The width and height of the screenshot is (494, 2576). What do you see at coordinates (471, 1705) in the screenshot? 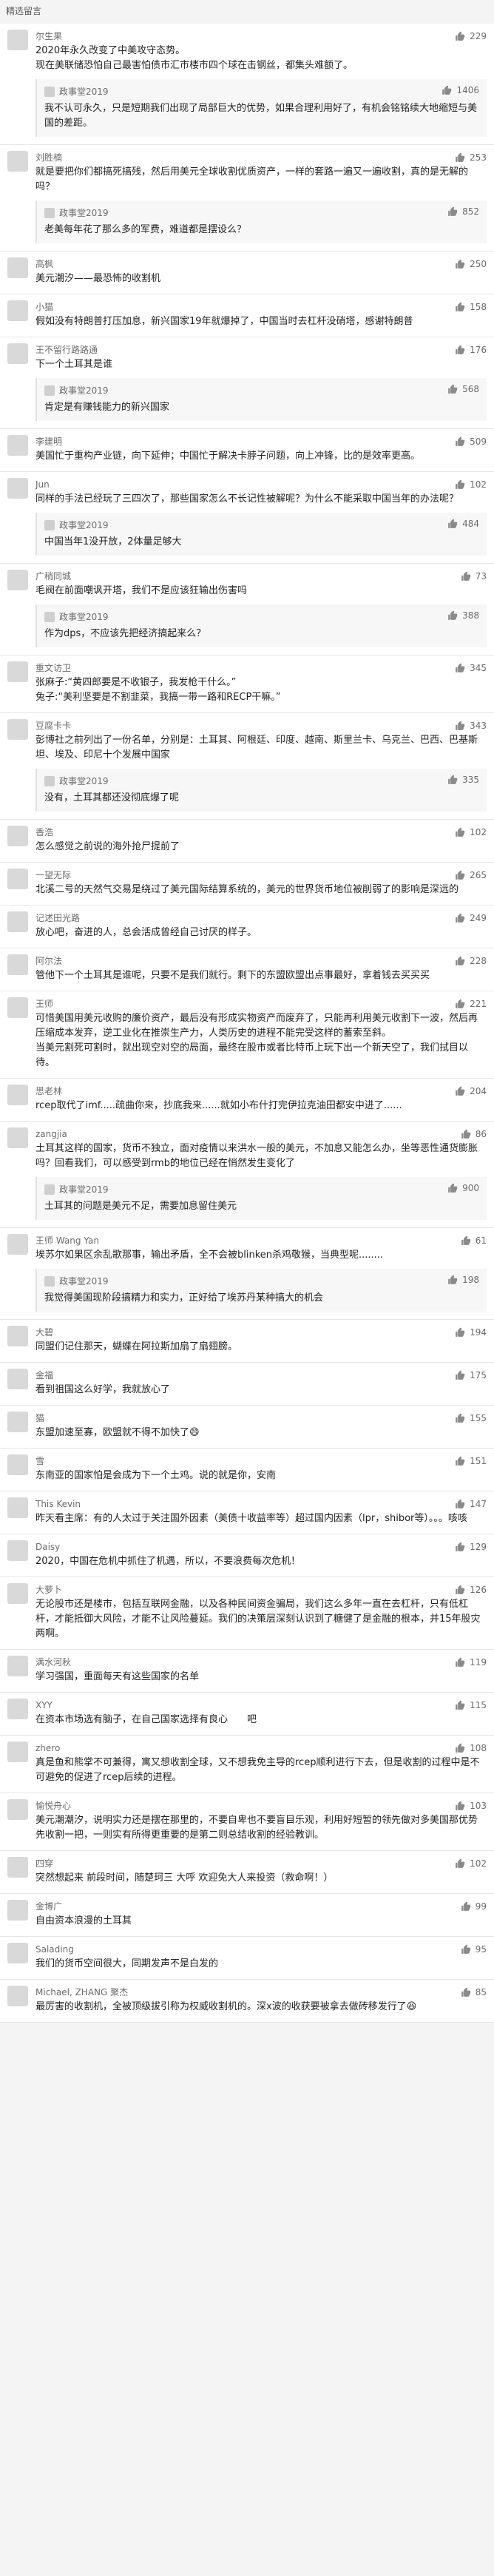
I see `like-button: 115` at bounding box center [471, 1705].